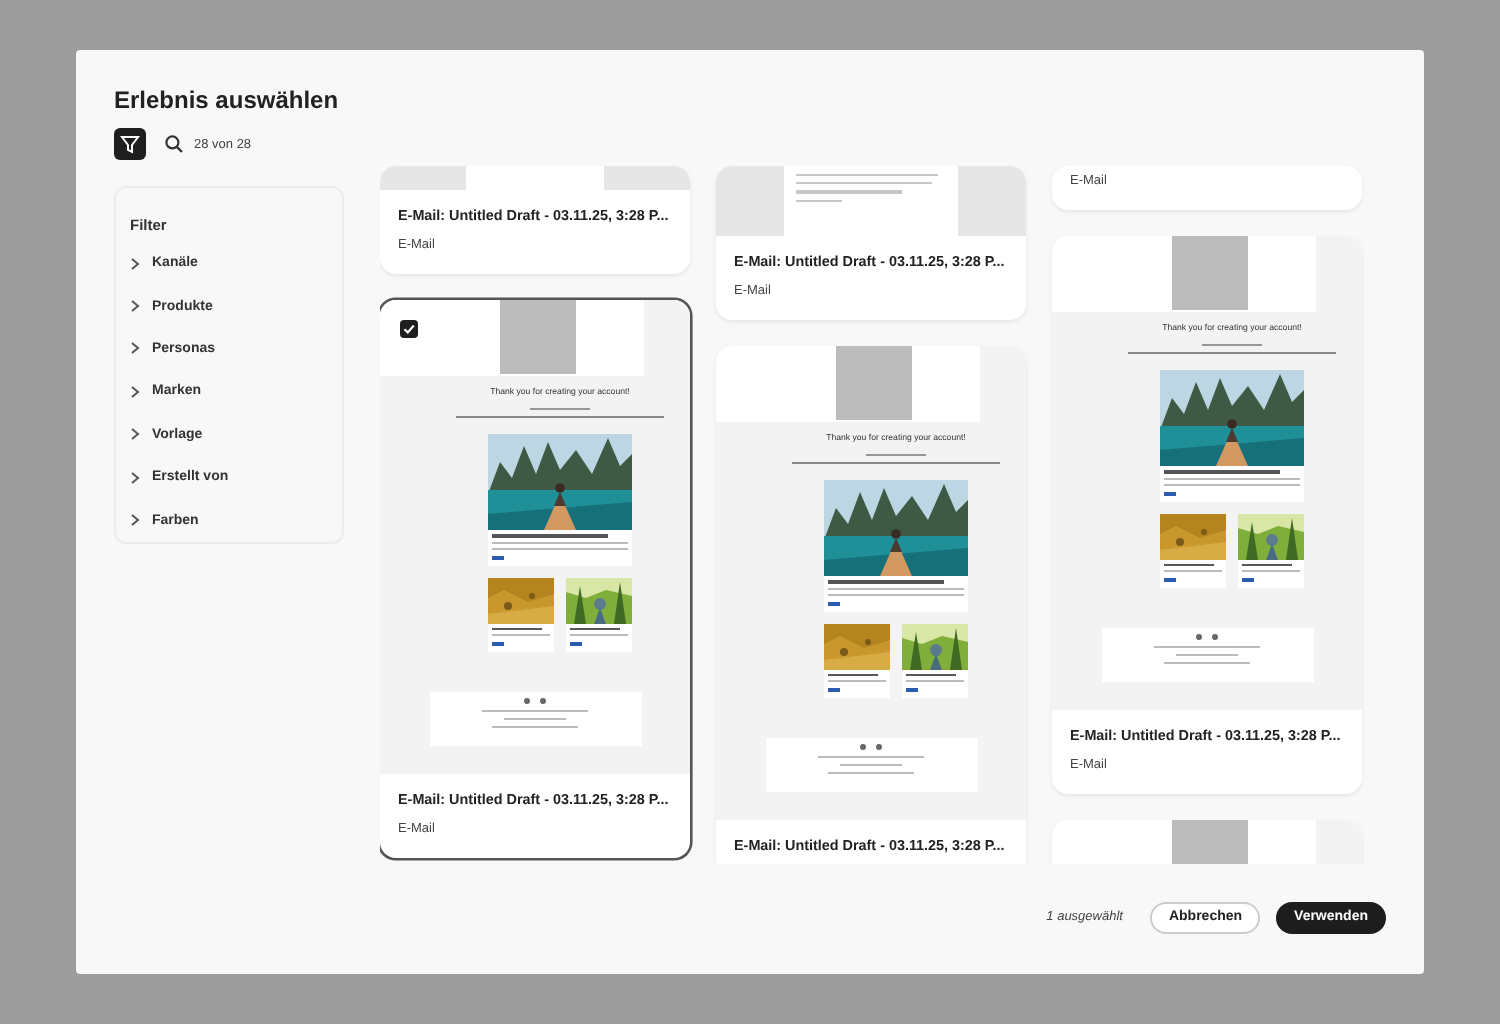 The width and height of the screenshot is (1500, 1024). I want to click on filter-button, so click(130, 144).